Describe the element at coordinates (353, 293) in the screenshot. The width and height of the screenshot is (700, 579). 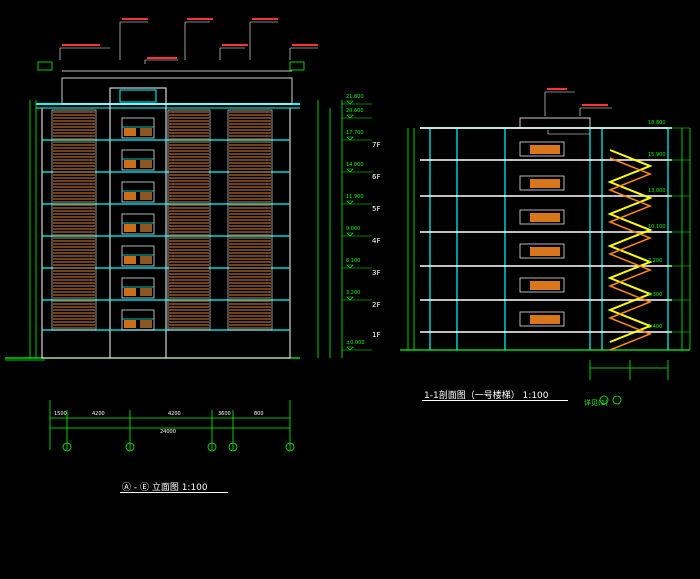
I see `elevation-level-label: 3.200` at that location.